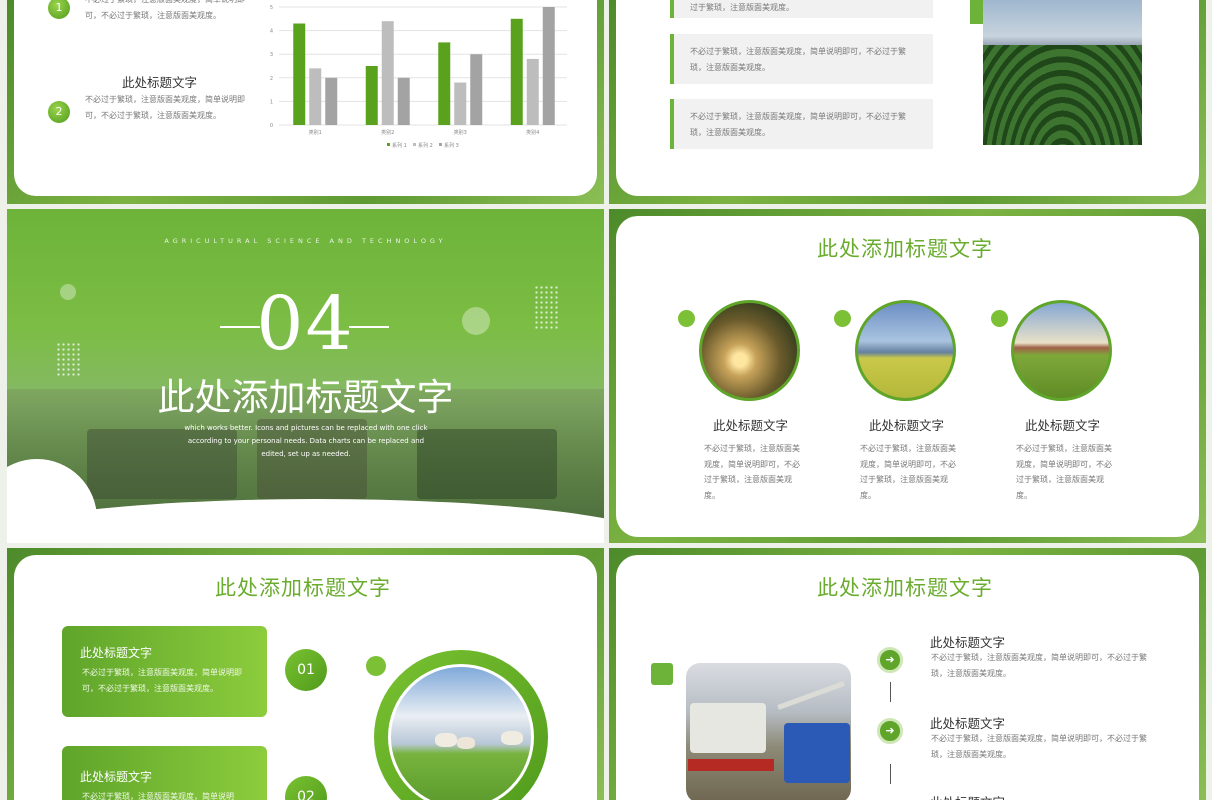  Describe the element at coordinates (271, 8) in the screenshot. I see `y-tick-label: 5` at that location.